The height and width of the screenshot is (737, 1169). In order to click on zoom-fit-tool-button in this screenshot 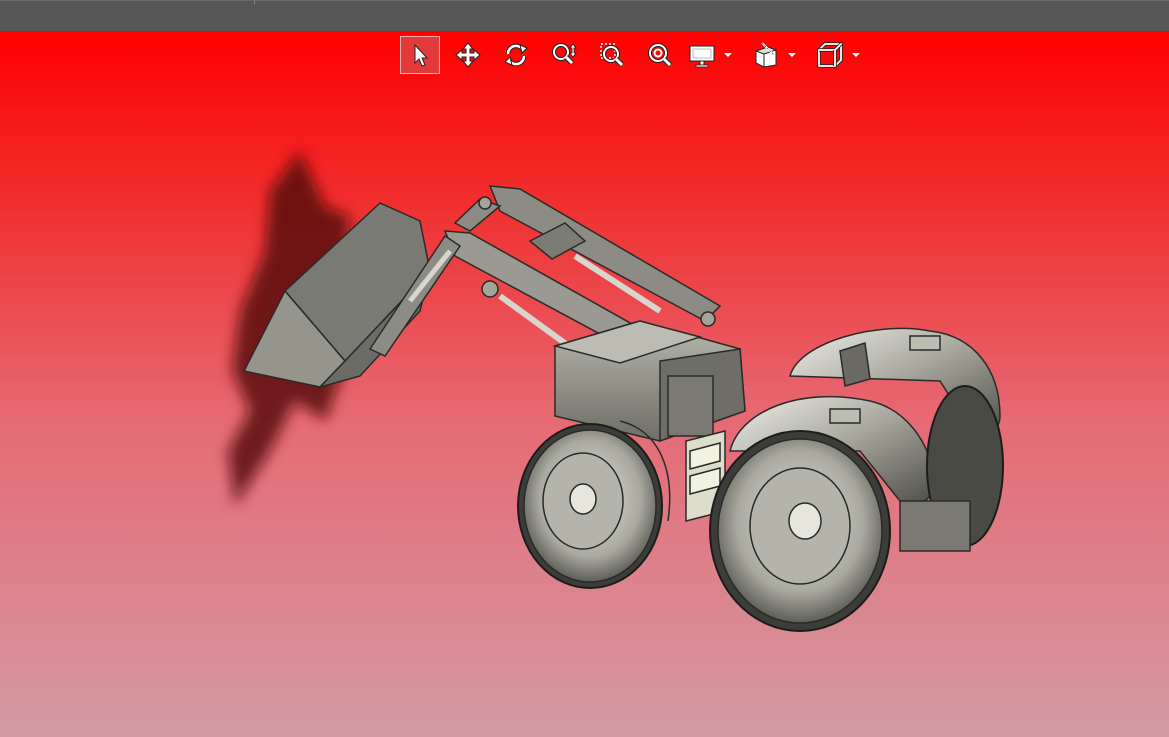, I will do `click(660, 55)`.